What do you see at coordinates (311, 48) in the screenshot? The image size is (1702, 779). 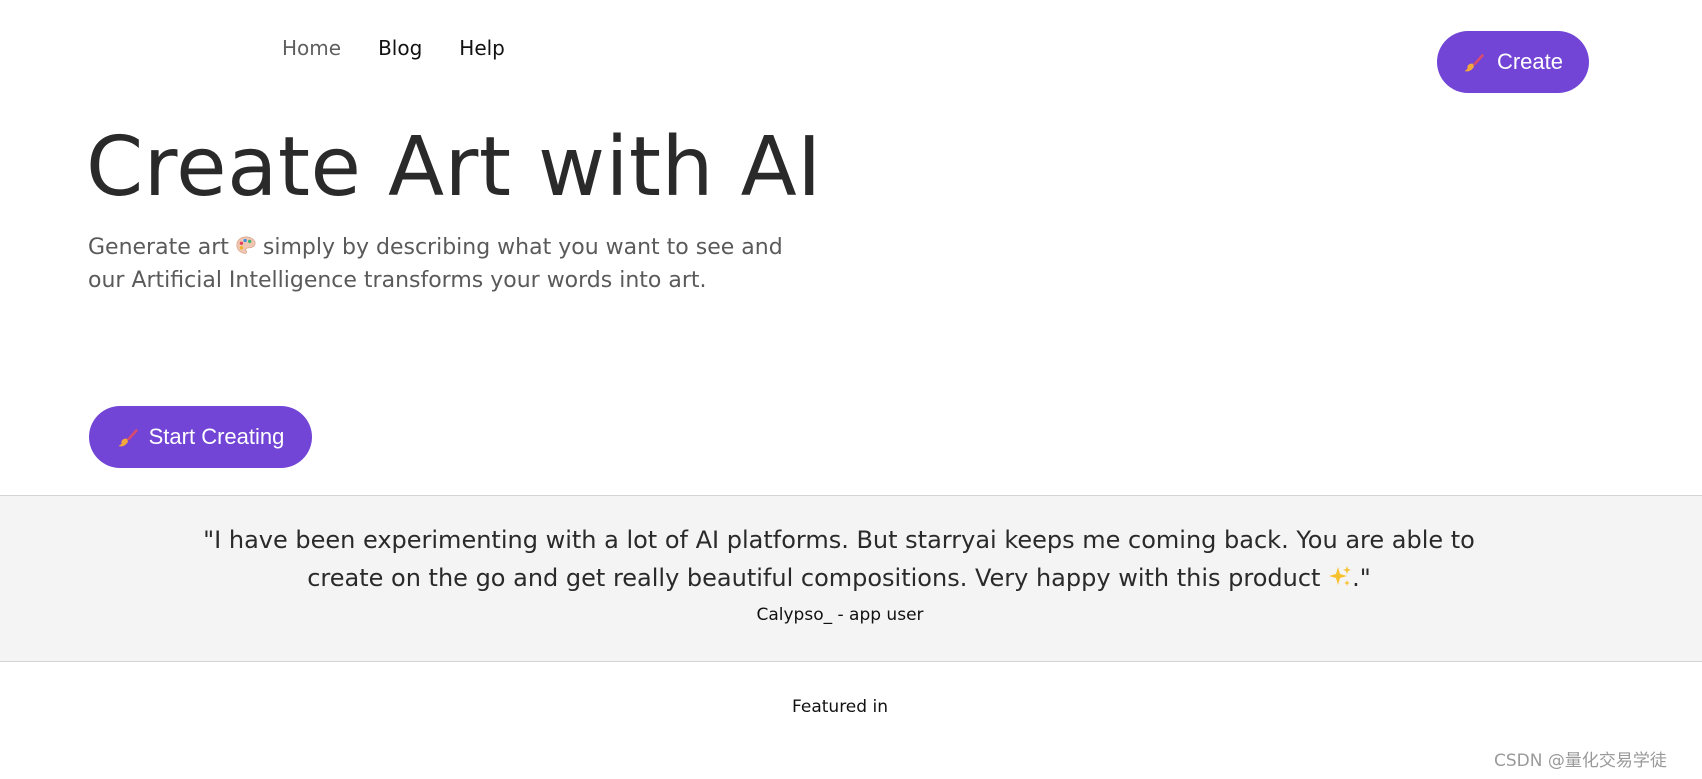 I see `nav-home-link: Home` at bounding box center [311, 48].